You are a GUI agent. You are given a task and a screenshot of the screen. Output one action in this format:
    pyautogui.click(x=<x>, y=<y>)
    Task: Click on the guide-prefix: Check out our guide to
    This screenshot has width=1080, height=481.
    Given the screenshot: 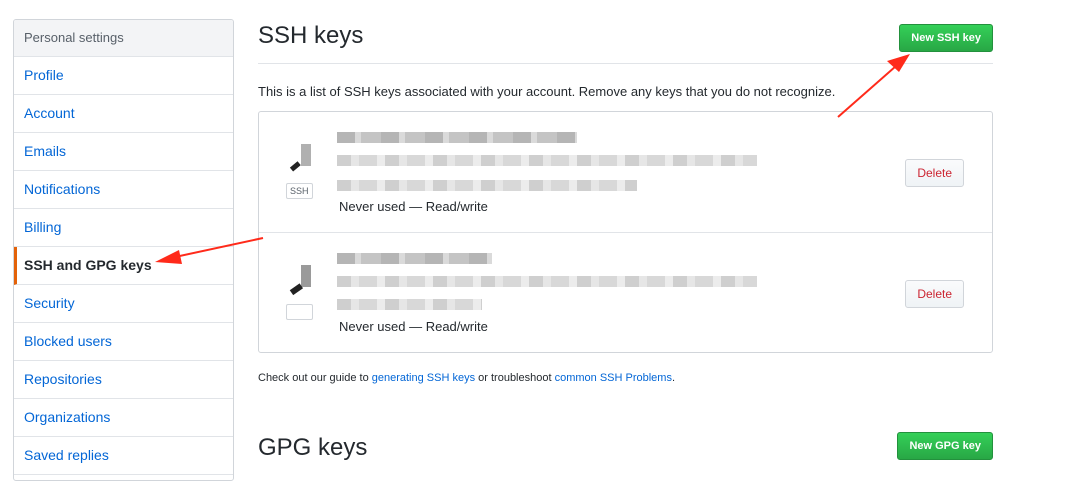 What is the action you would take?
    pyautogui.click(x=315, y=378)
    